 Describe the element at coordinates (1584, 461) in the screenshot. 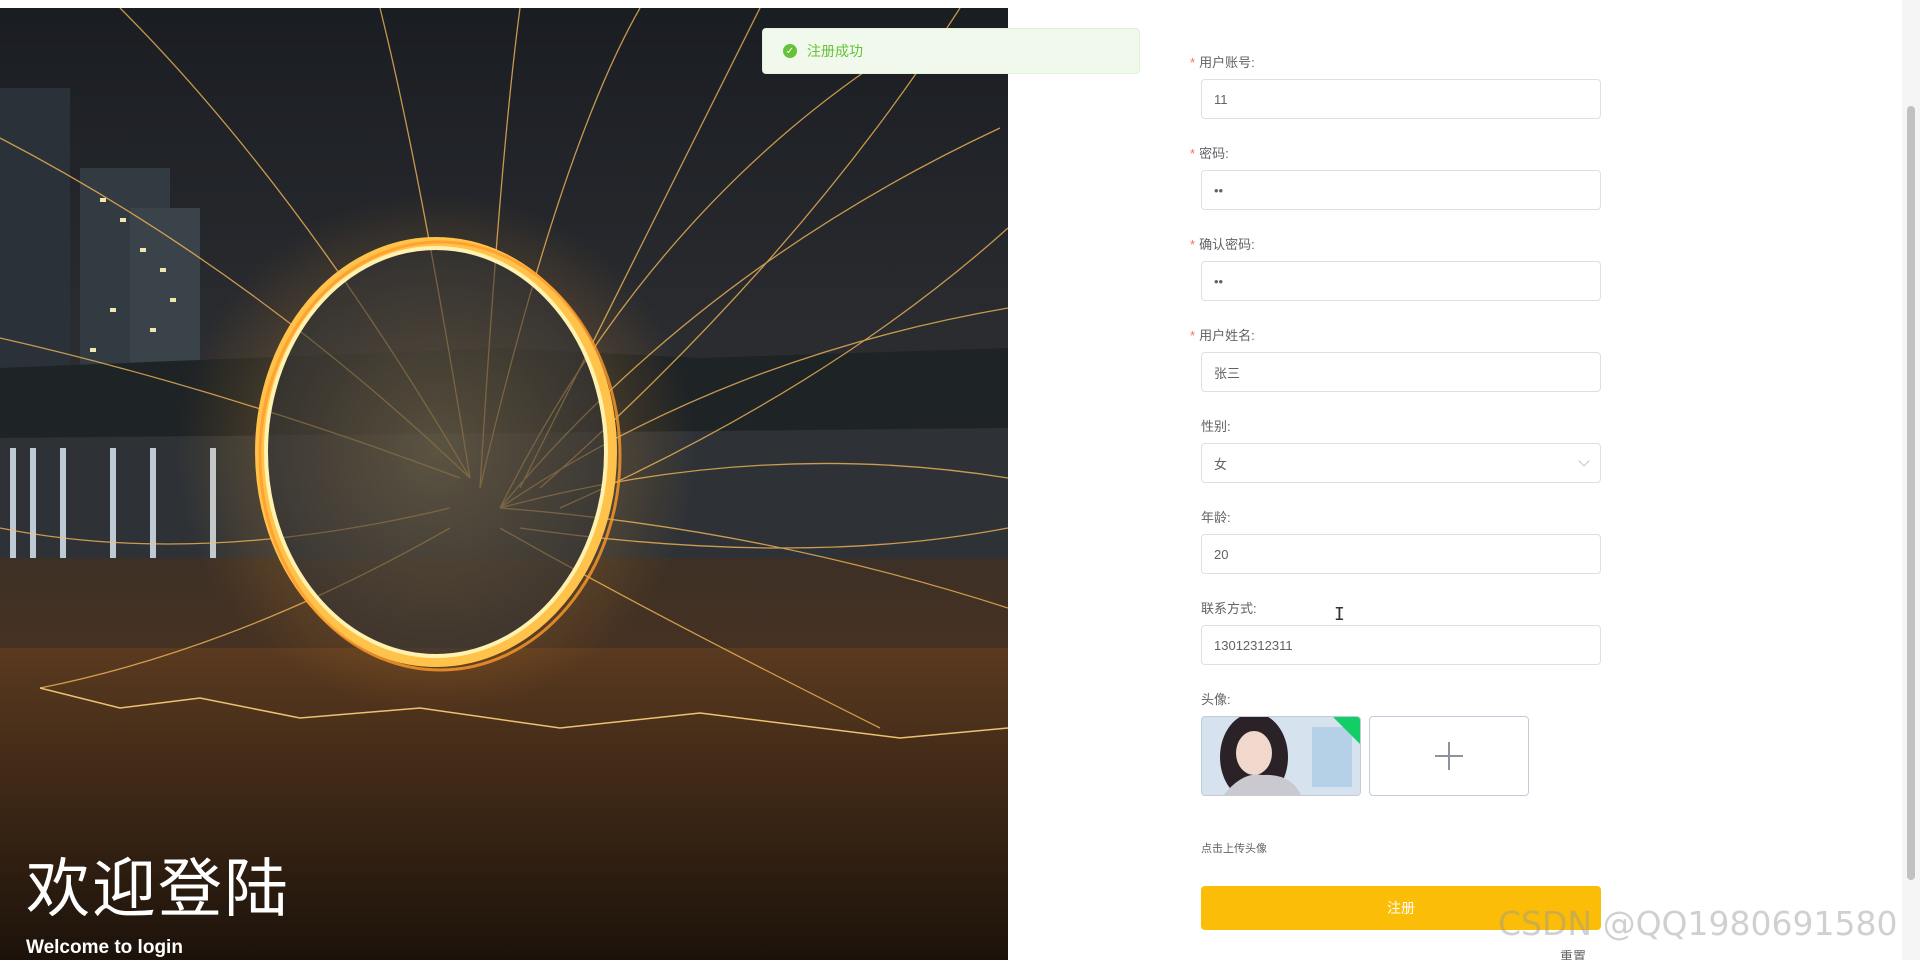

I see `chevron-down-icon` at that location.